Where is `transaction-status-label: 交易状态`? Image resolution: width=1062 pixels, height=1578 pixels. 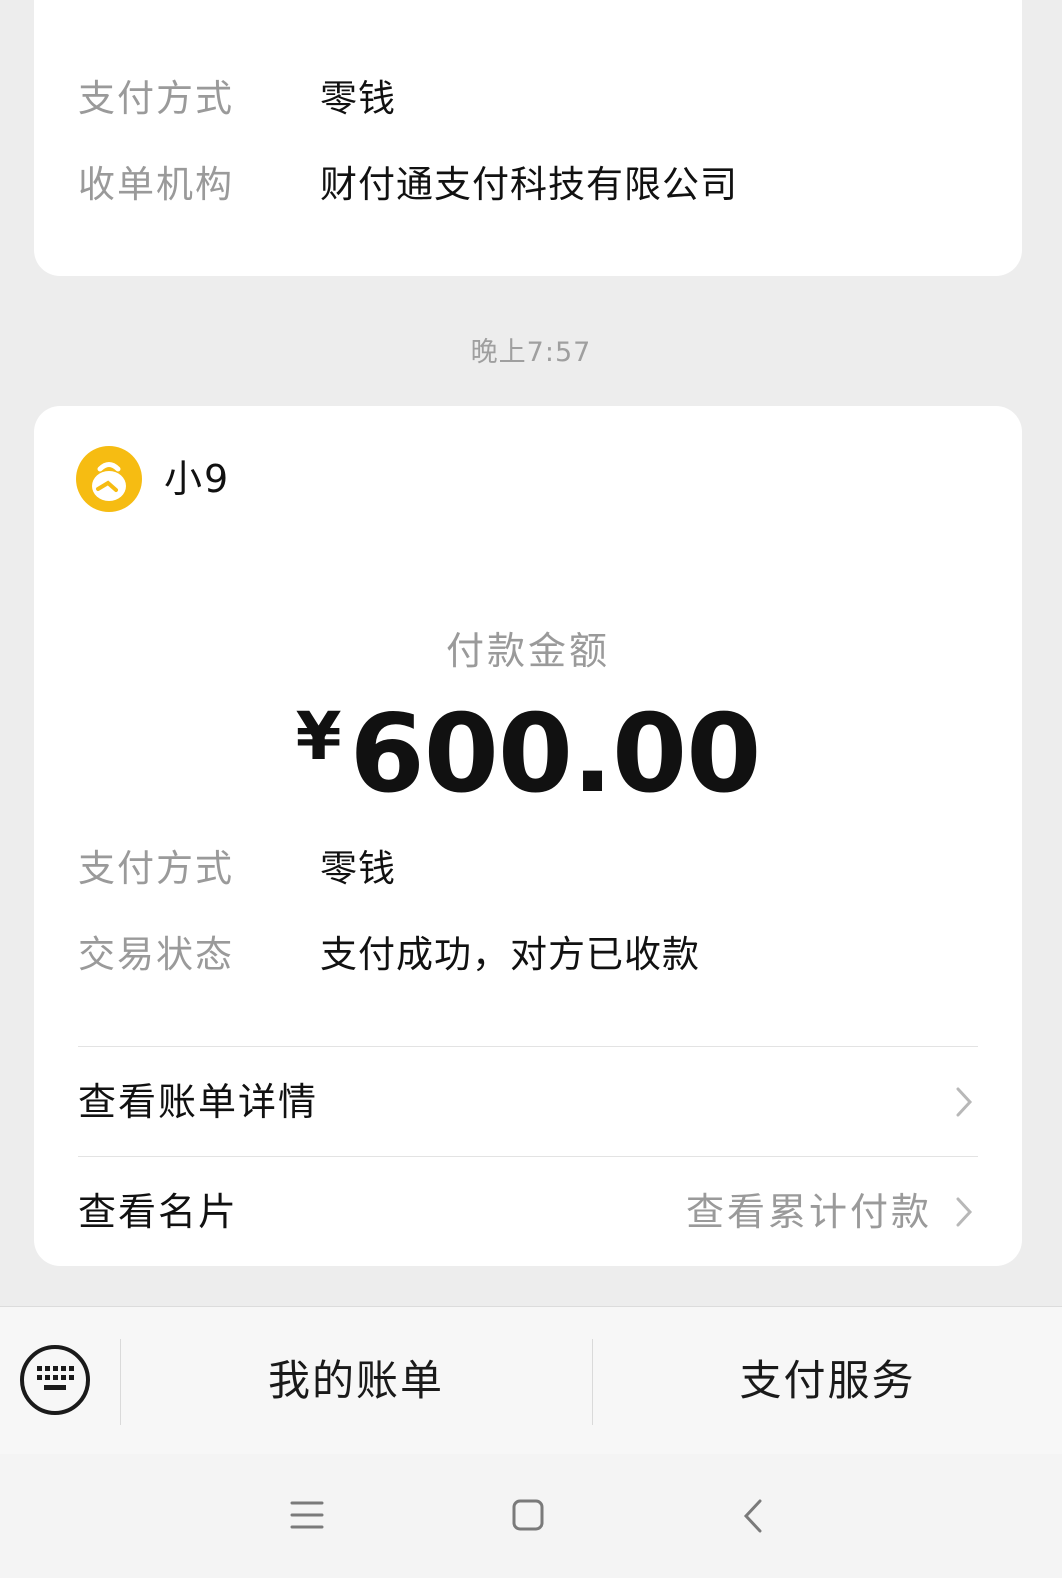
transaction-status-label: 交易状态 is located at coordinates (156, 954).